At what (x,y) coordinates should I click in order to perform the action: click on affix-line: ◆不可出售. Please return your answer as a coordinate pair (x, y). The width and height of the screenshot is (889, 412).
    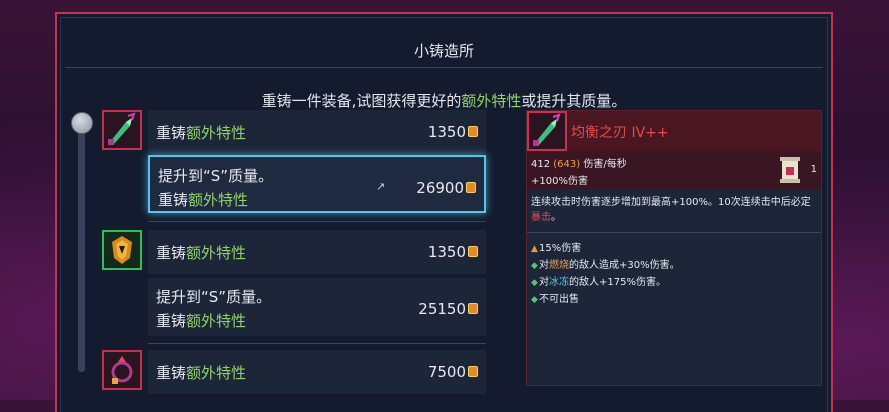
    Looking at the image, I should click on (555, 299).